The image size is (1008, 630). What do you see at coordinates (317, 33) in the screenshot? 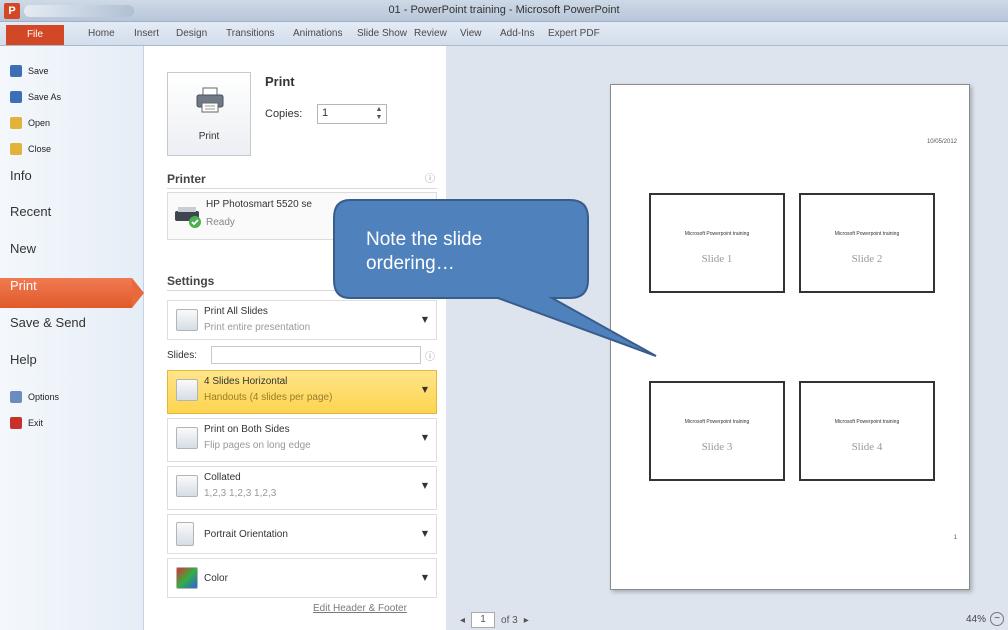
I see `tab-animations: Animations` at bounding box center [317, 33].